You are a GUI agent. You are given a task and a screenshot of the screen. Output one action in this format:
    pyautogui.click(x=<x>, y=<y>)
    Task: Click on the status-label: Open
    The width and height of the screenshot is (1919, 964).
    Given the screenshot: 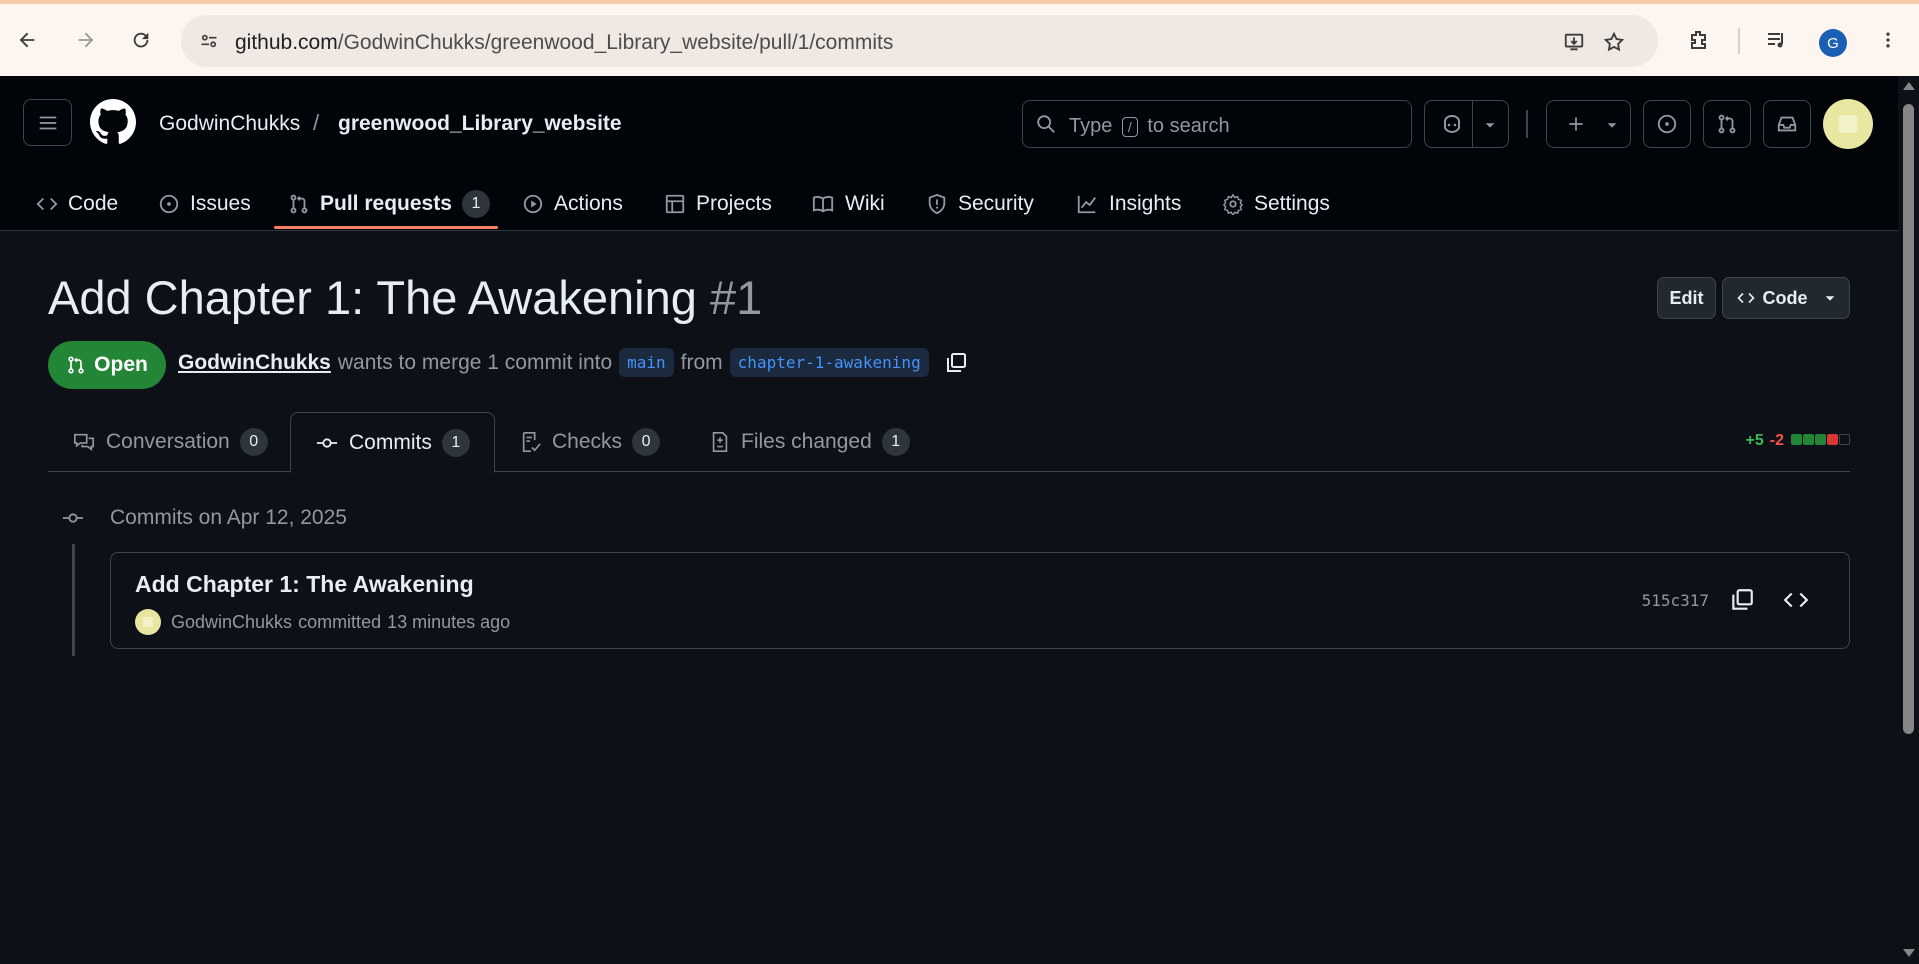 What is the action you would take?
    pyautogui.click(x=121, y=364)
    